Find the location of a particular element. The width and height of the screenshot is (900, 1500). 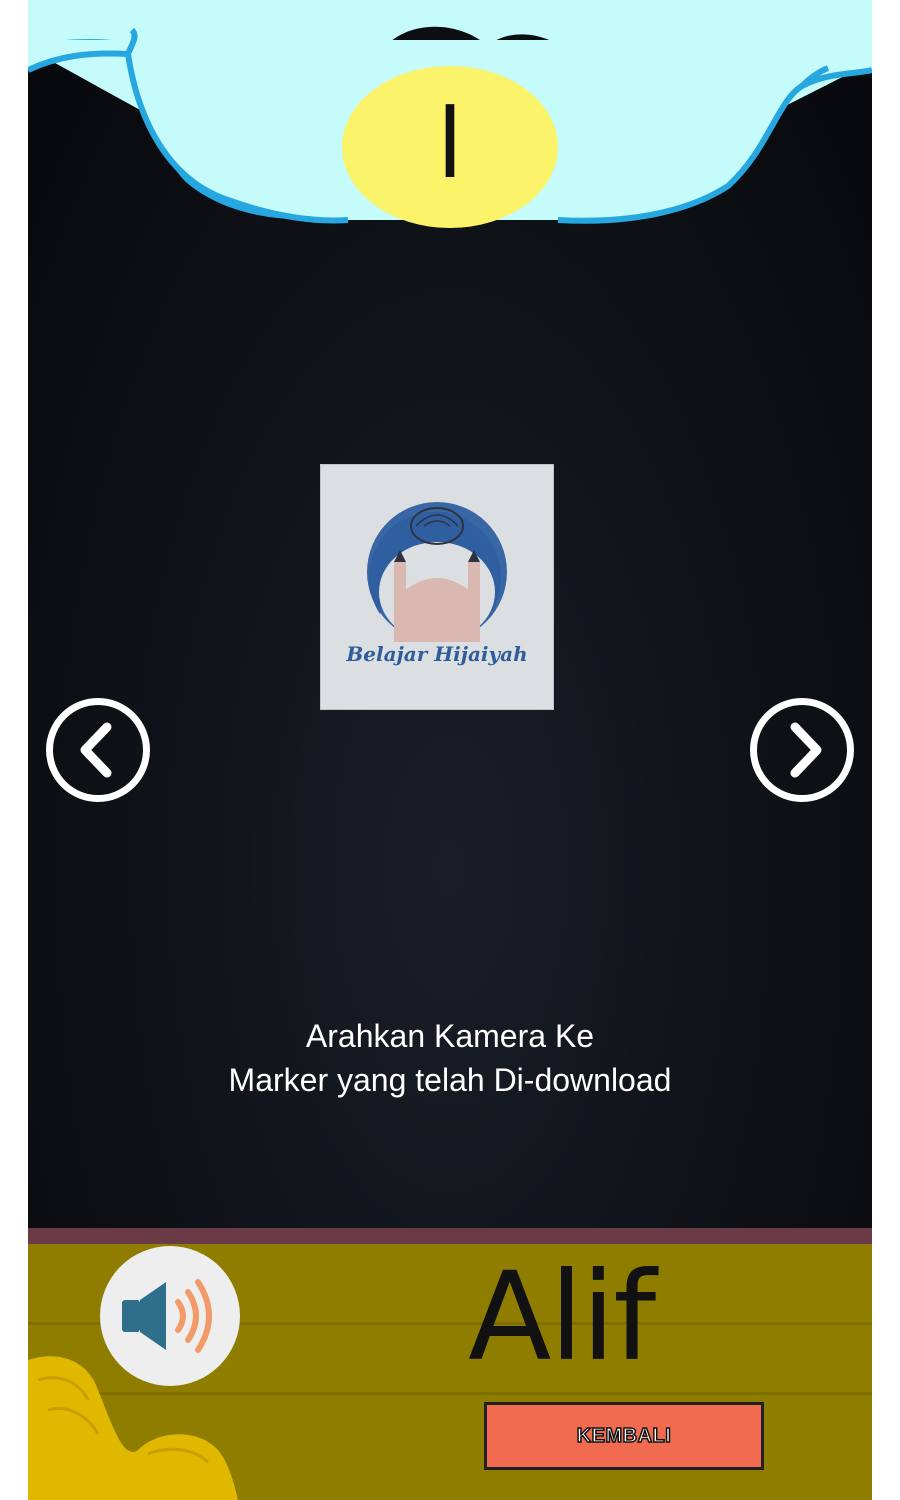

marker-caption: Belajar Hijaiyah is located at coordinates (437, 654).